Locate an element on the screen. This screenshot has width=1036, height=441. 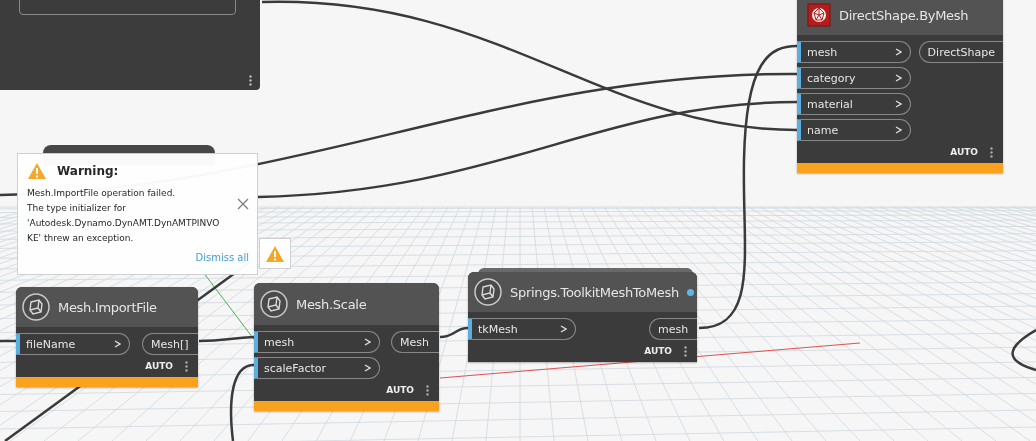
node-title: Springs.ToolkitMeshToMesh is located at coordinates (594, 292).